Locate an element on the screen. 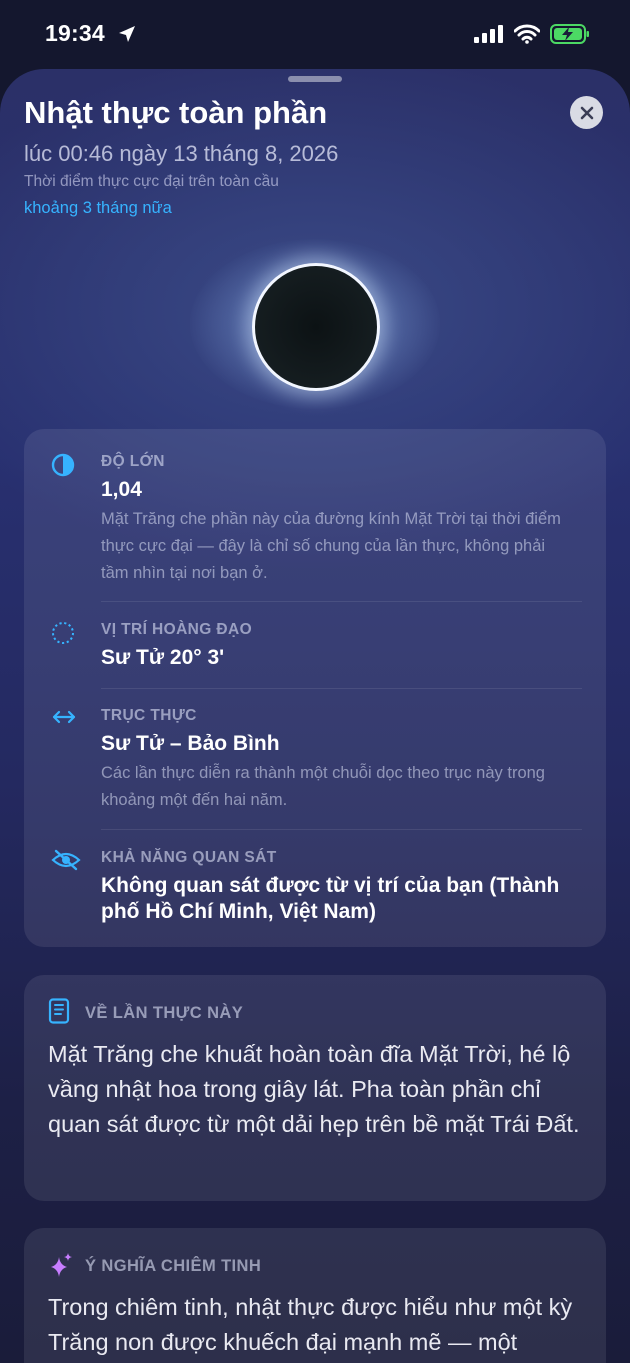  battery-charging-icon is located at coordinates (570, 36).